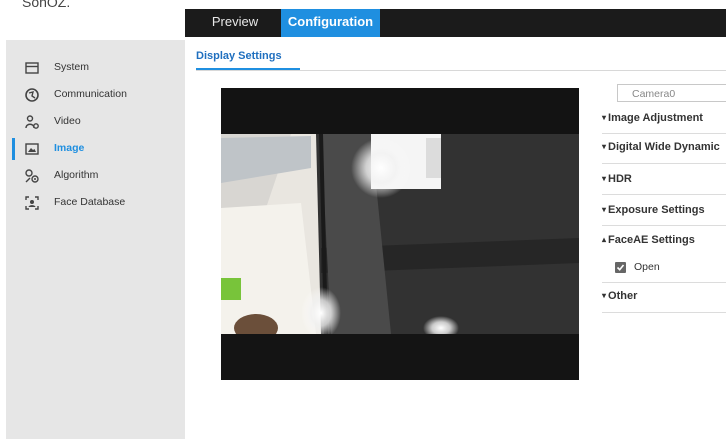 Image resolution: width=726 pixels, height=439 pixels. I want to click on top-navigation-bar: Preview Configuration, so click(455, 23).